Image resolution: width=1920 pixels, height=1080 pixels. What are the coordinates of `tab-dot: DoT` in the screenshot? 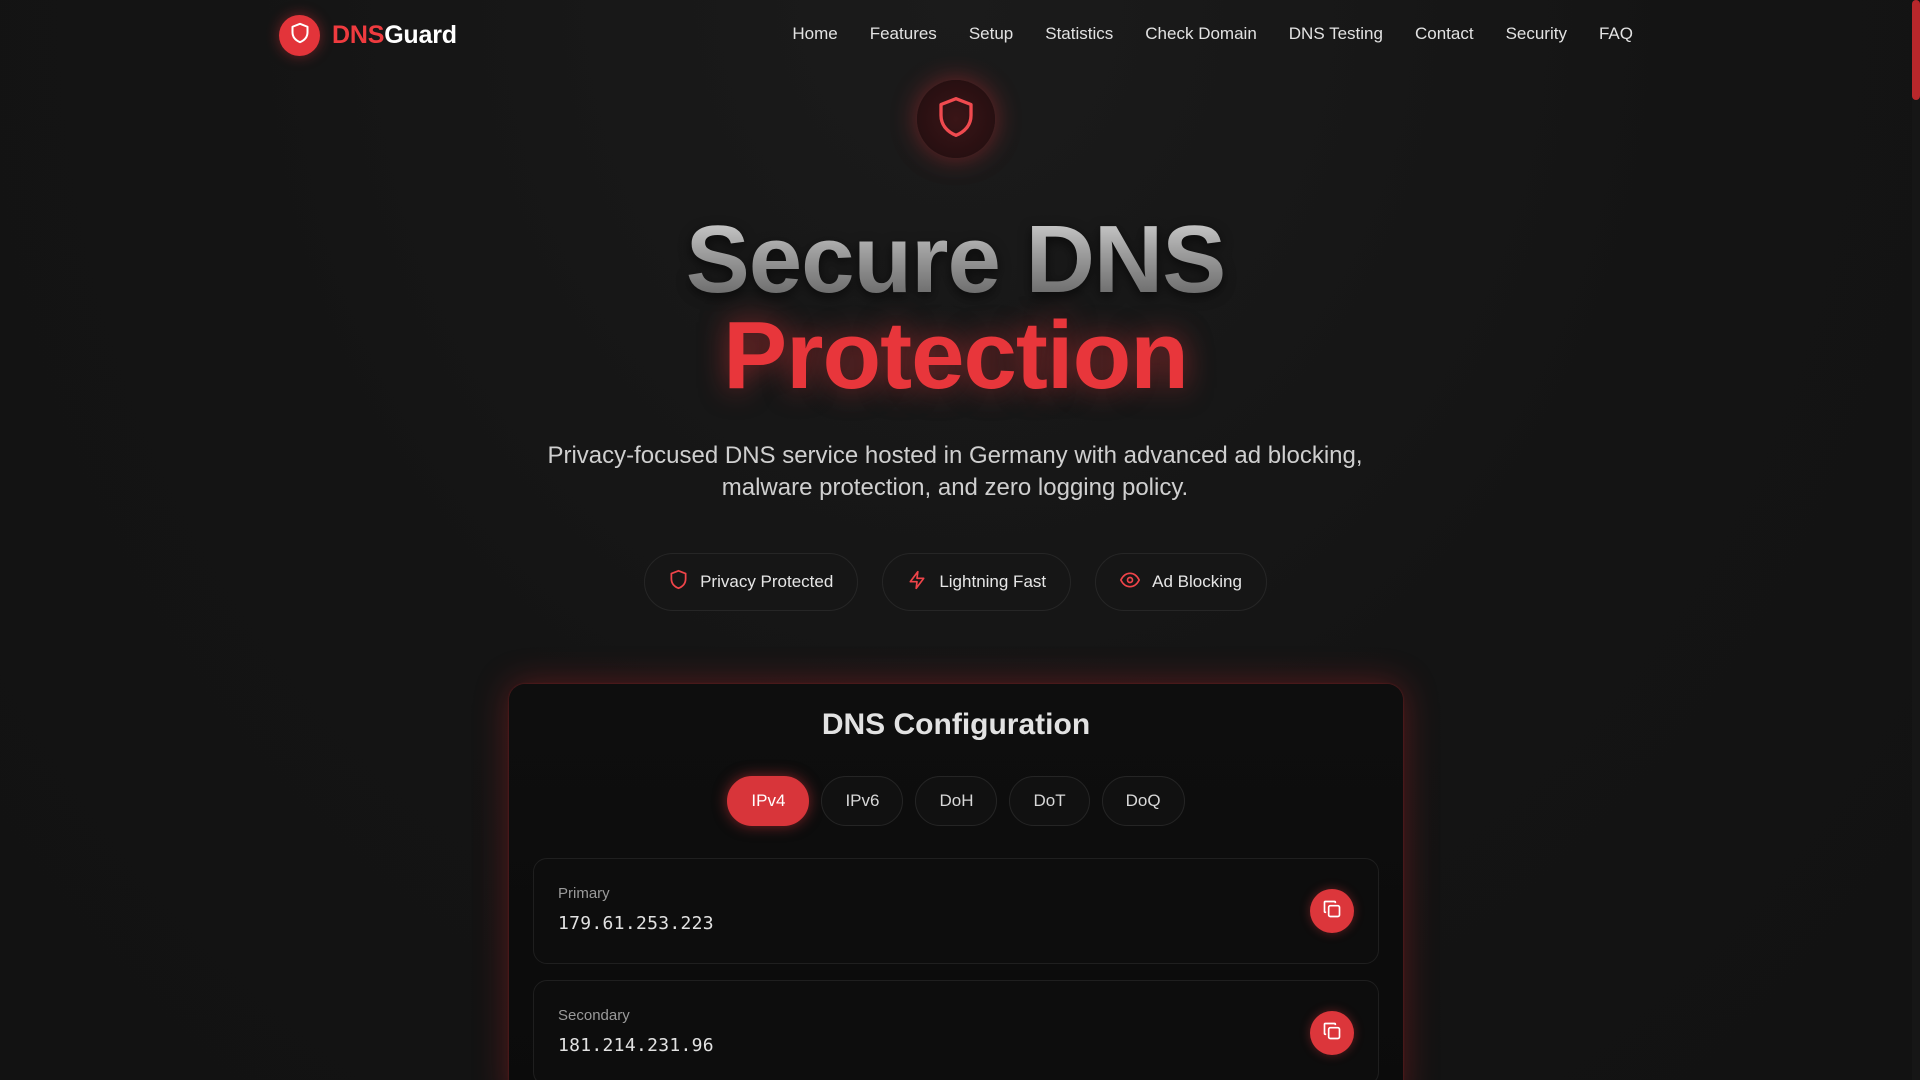 It's located at (1049, 801).